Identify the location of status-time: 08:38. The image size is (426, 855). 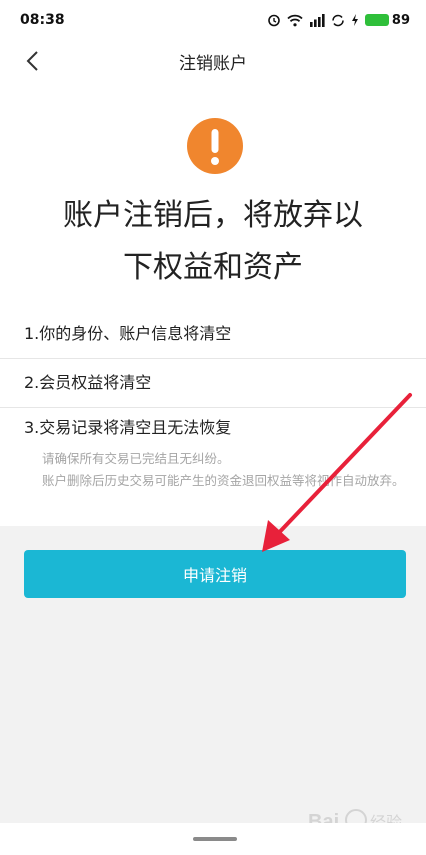
(42, 20).